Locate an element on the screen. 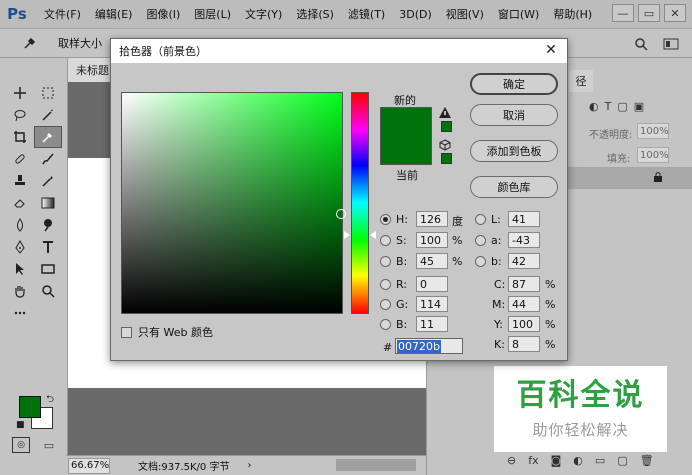  cancel-button: 取消 is located at coordinates (514, 115).